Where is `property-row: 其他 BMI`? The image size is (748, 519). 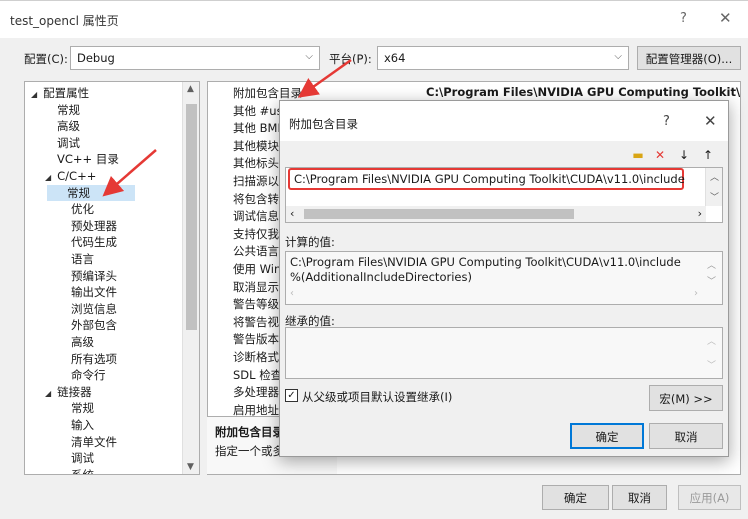 property-row: 其他 BMI is located at coordinates (257, 128).